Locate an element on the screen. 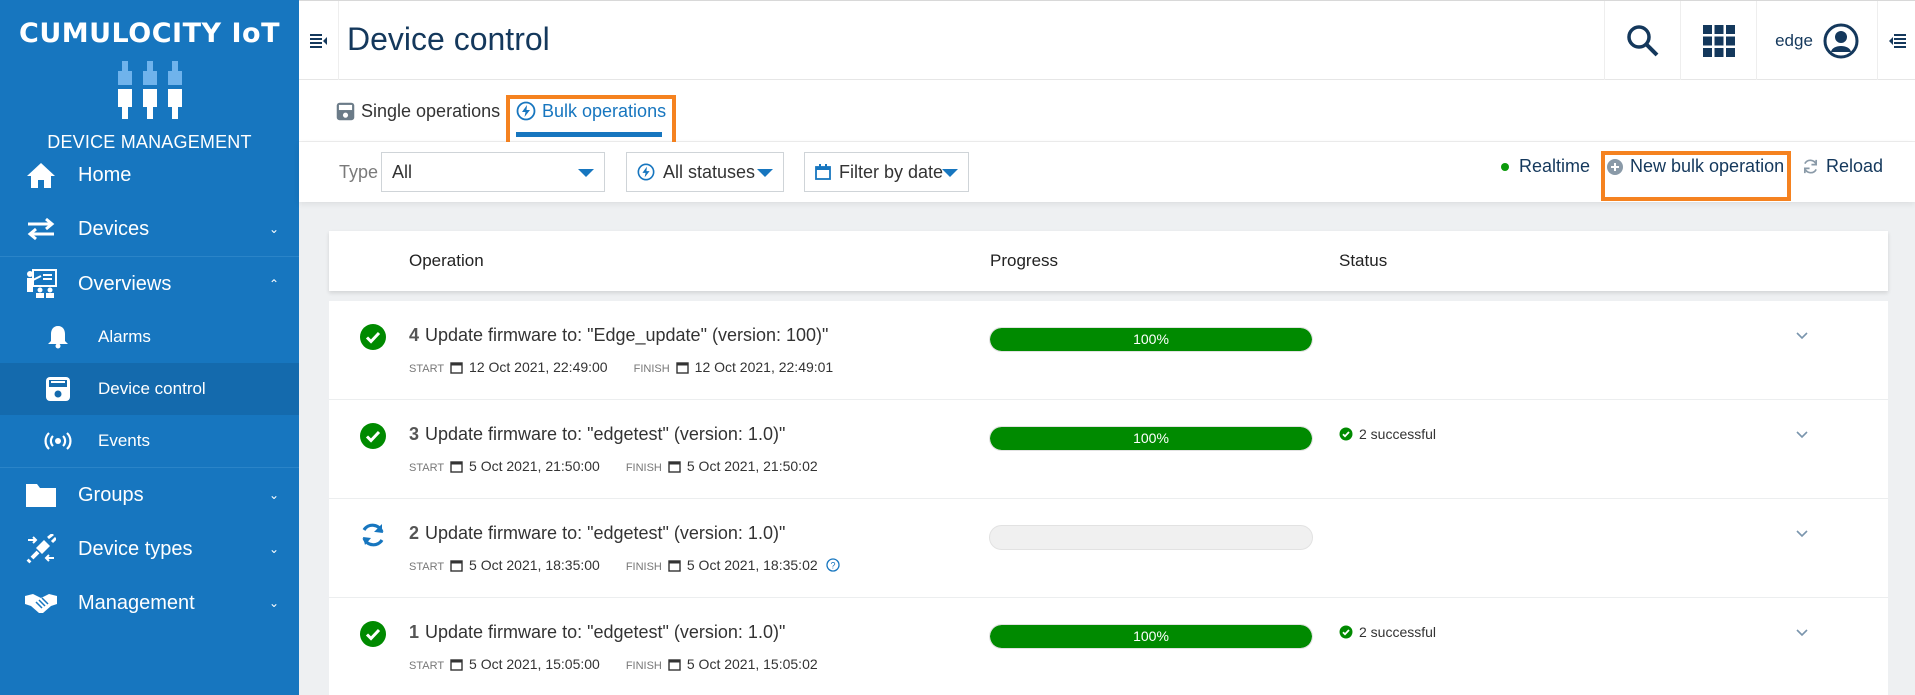 Image resolution: width=1915 pixels, height=695 pixels. broadcast-icon is located at coordinates (58, 441).